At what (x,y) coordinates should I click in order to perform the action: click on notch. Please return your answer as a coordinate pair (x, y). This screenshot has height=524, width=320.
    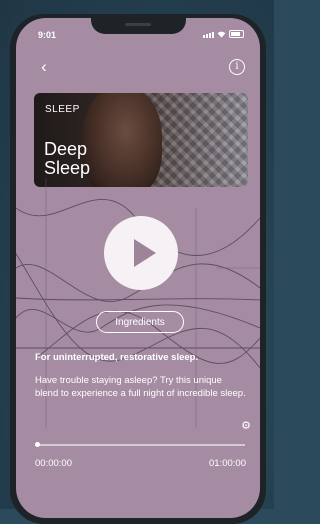
    Looking at the image, I should click on (138, 26).